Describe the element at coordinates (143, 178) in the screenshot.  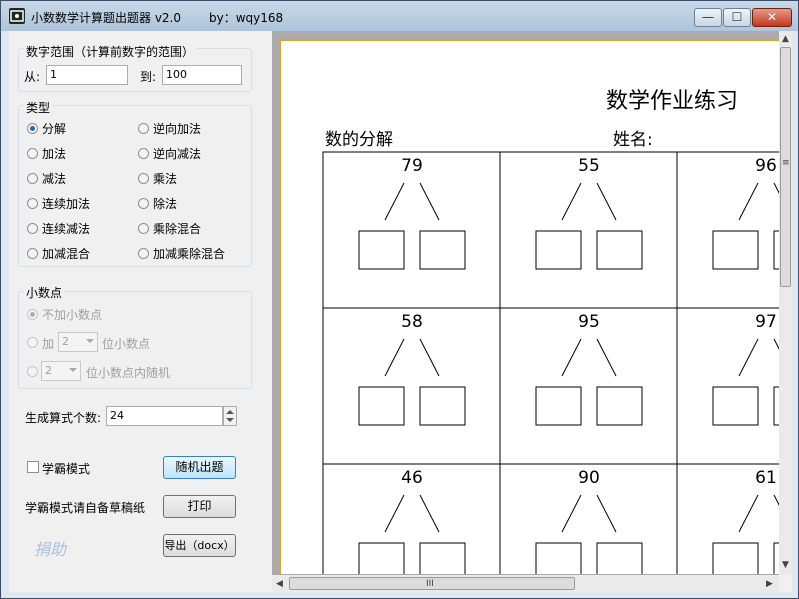
I see `radio-mul` at that location.